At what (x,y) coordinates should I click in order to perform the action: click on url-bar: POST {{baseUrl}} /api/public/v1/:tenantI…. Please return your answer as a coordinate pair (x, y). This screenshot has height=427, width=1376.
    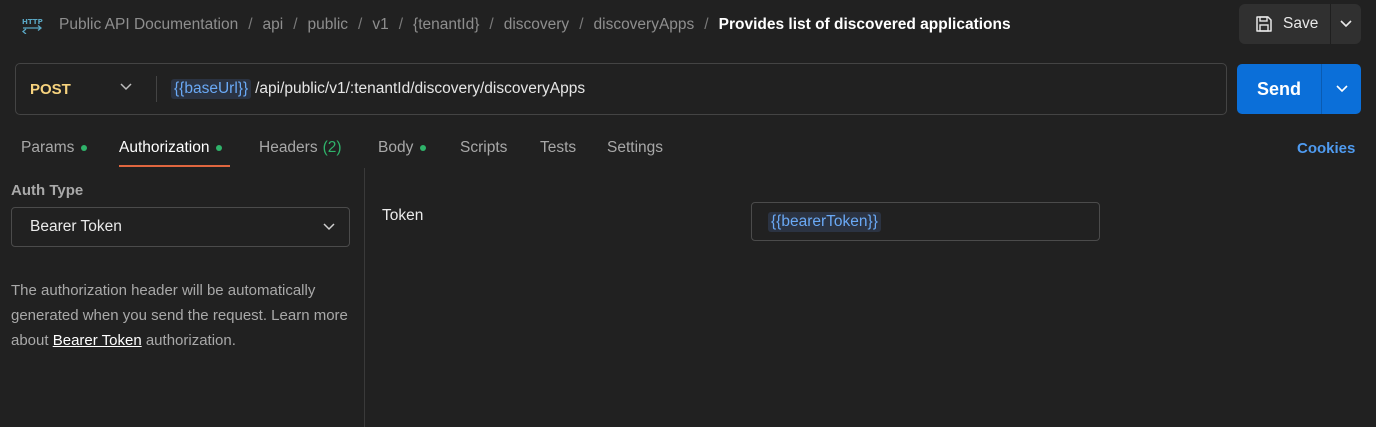
    Looking at the image, I should click on (621, 89).